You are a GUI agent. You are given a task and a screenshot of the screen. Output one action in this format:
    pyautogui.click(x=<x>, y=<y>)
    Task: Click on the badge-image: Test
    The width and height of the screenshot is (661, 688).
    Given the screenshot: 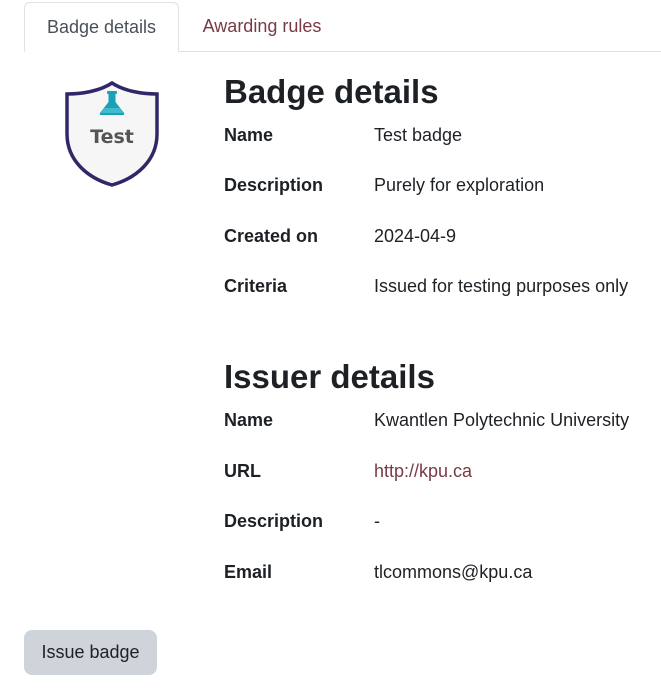 What is the action you would take?
    pyautogui.click(x=112, y=133)
    